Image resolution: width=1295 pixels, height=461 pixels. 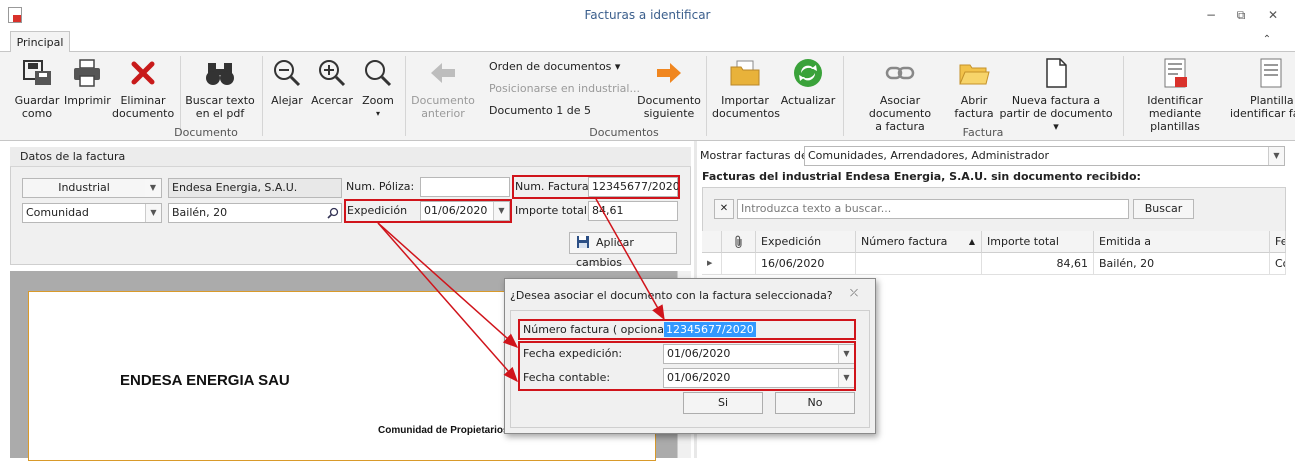 I want to click on documento-siguiente-button: Documento siguiente, so click(x=669, y=88).